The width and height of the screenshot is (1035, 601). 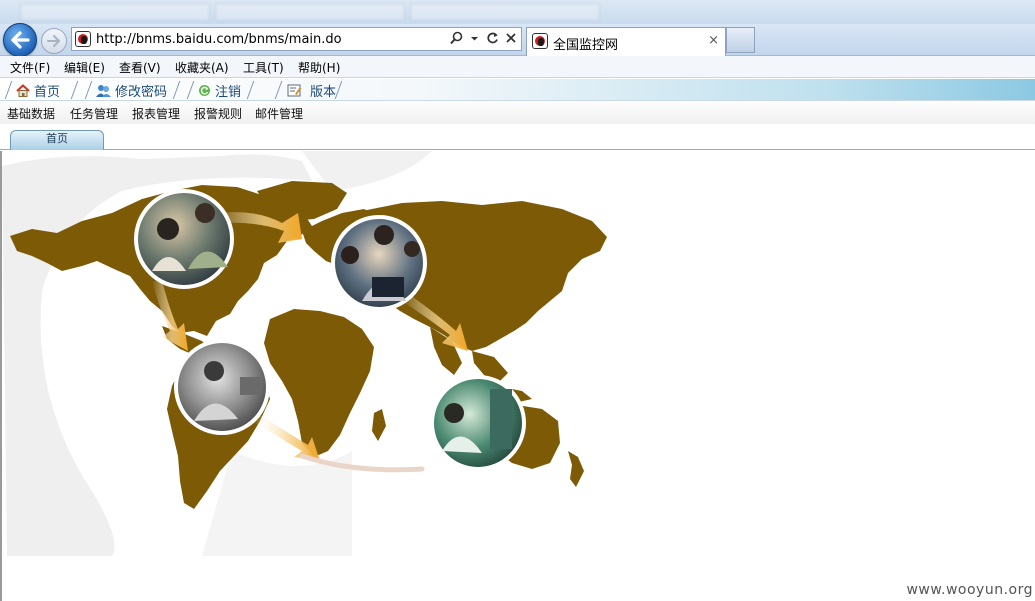 I want to click on module-basic-data: 基础数据, so click(x=31, y=113).